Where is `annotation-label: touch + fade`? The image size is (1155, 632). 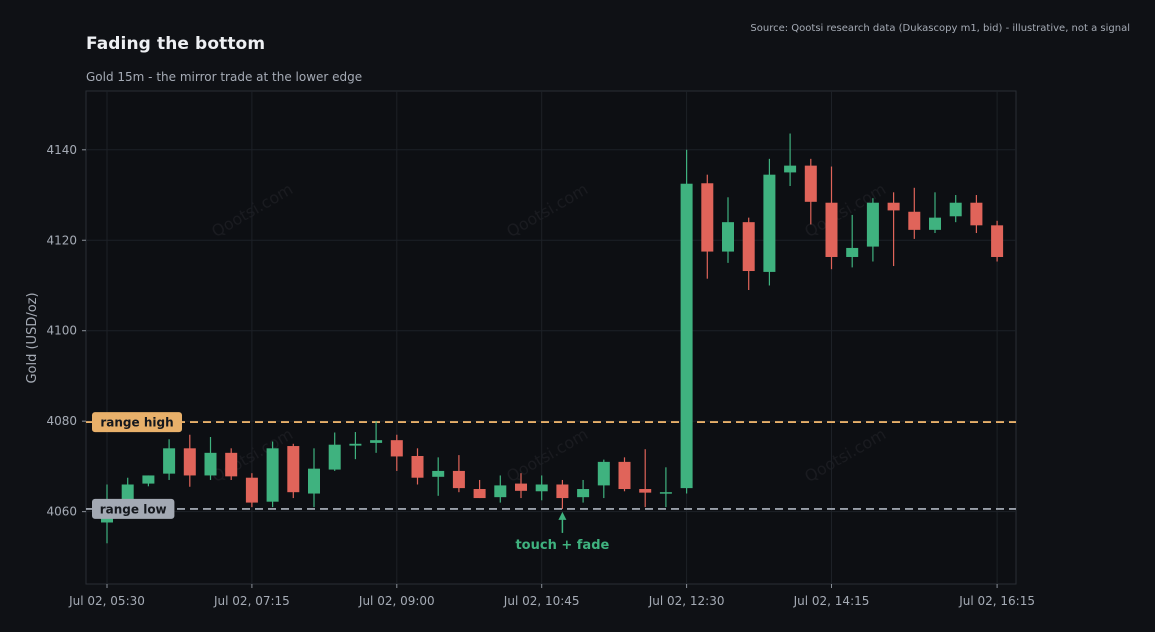 annotation-label: touch + fade is located at coordinates (562, 545).